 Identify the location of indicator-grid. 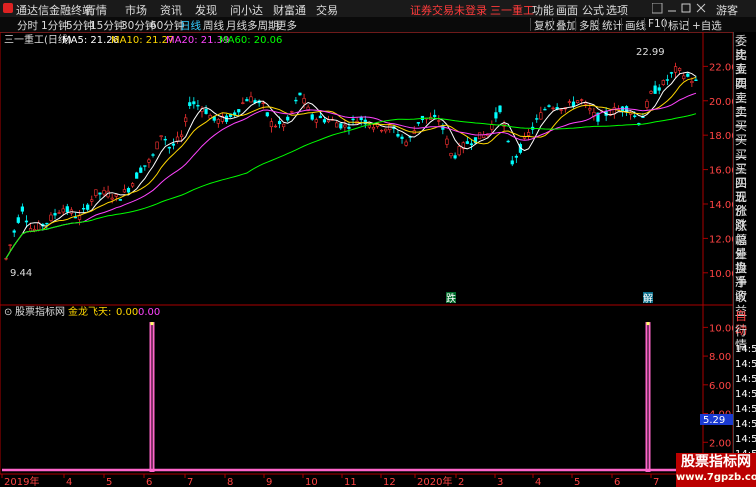
(705, 389).